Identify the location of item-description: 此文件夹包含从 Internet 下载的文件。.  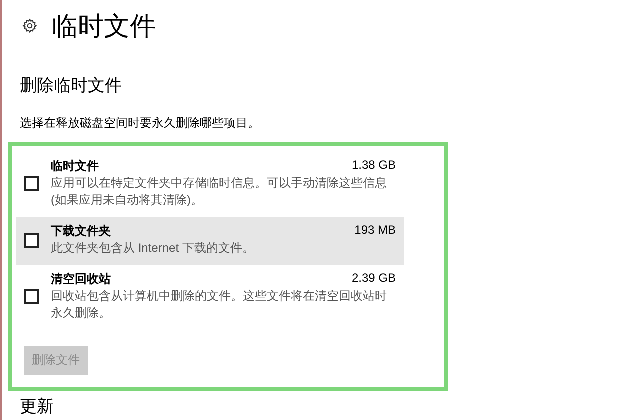
(153, 248).